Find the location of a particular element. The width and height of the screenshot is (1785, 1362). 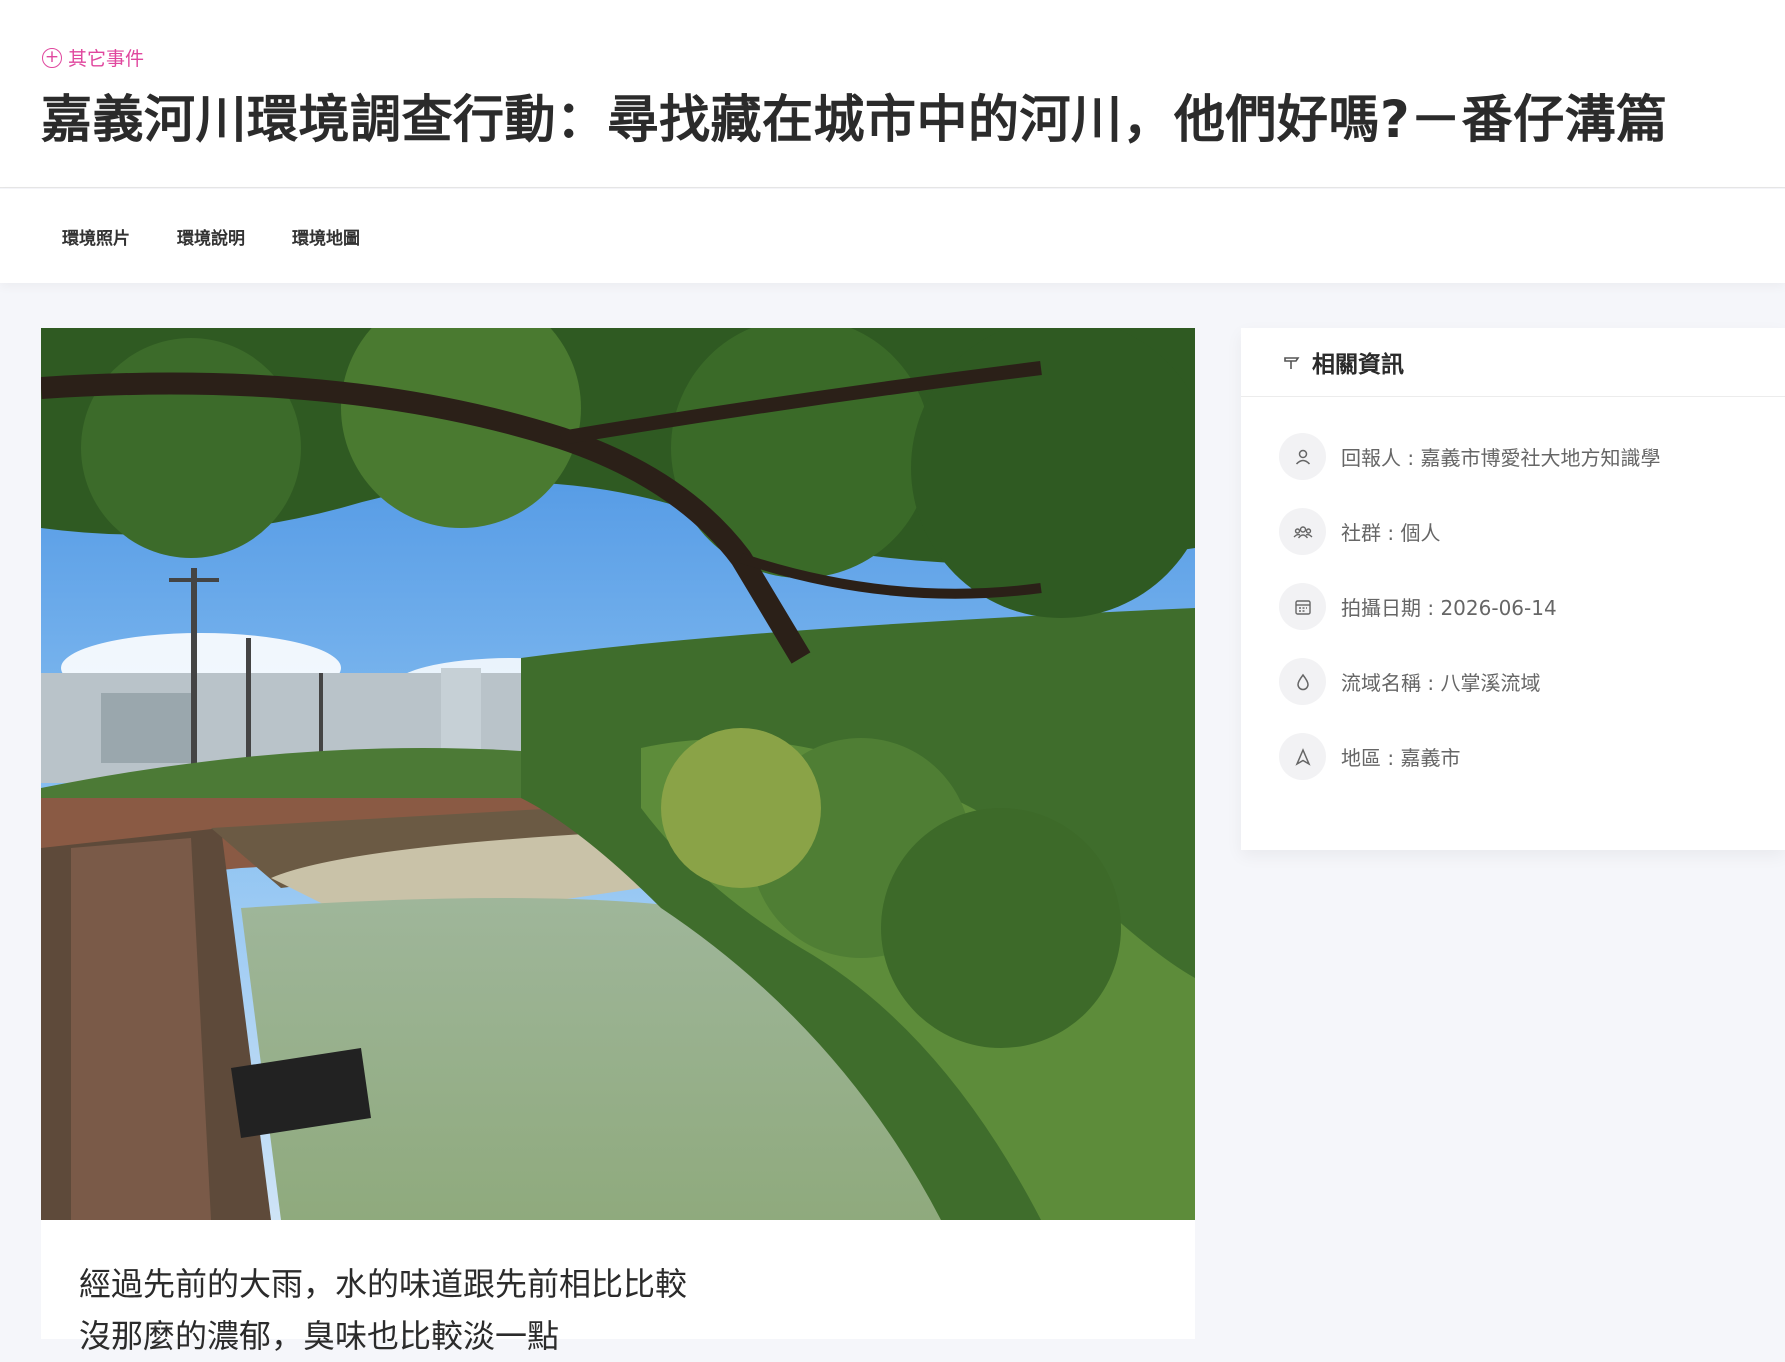

info-item-reporter: 回報人 : 嘉義市博愛社大地方知識學 is located at coordinates (1532, 456).